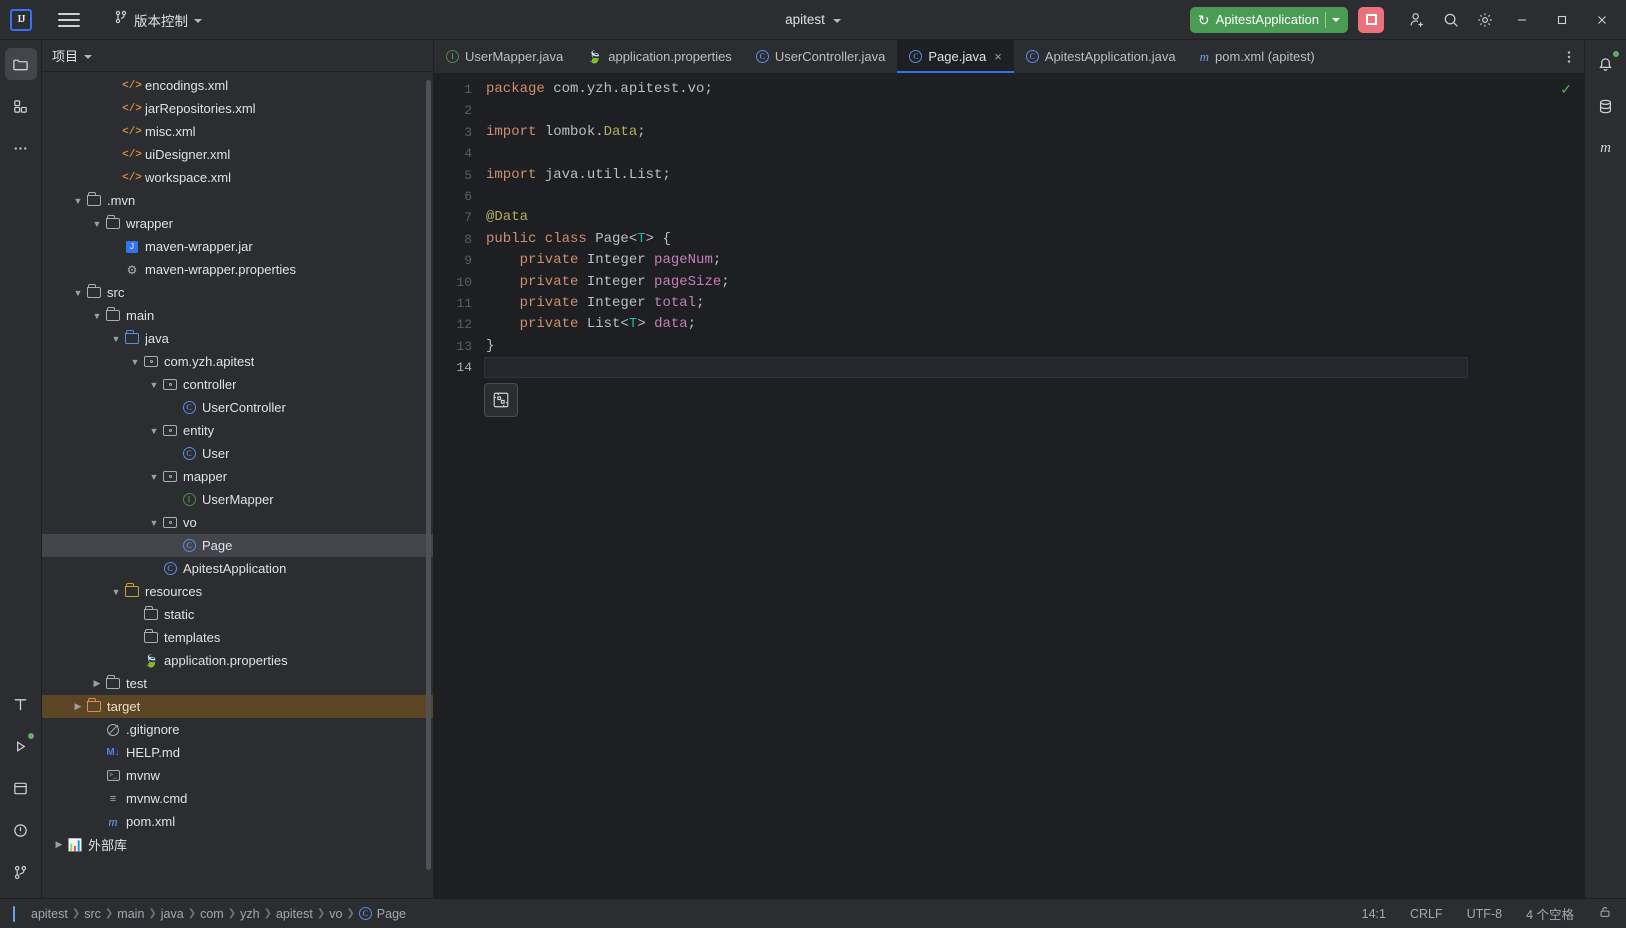 The image size is (1626, 928). Describe the element at coordinates (976, 132) in the screenshot. I see `code-line: import lombok.Data;` at that location.